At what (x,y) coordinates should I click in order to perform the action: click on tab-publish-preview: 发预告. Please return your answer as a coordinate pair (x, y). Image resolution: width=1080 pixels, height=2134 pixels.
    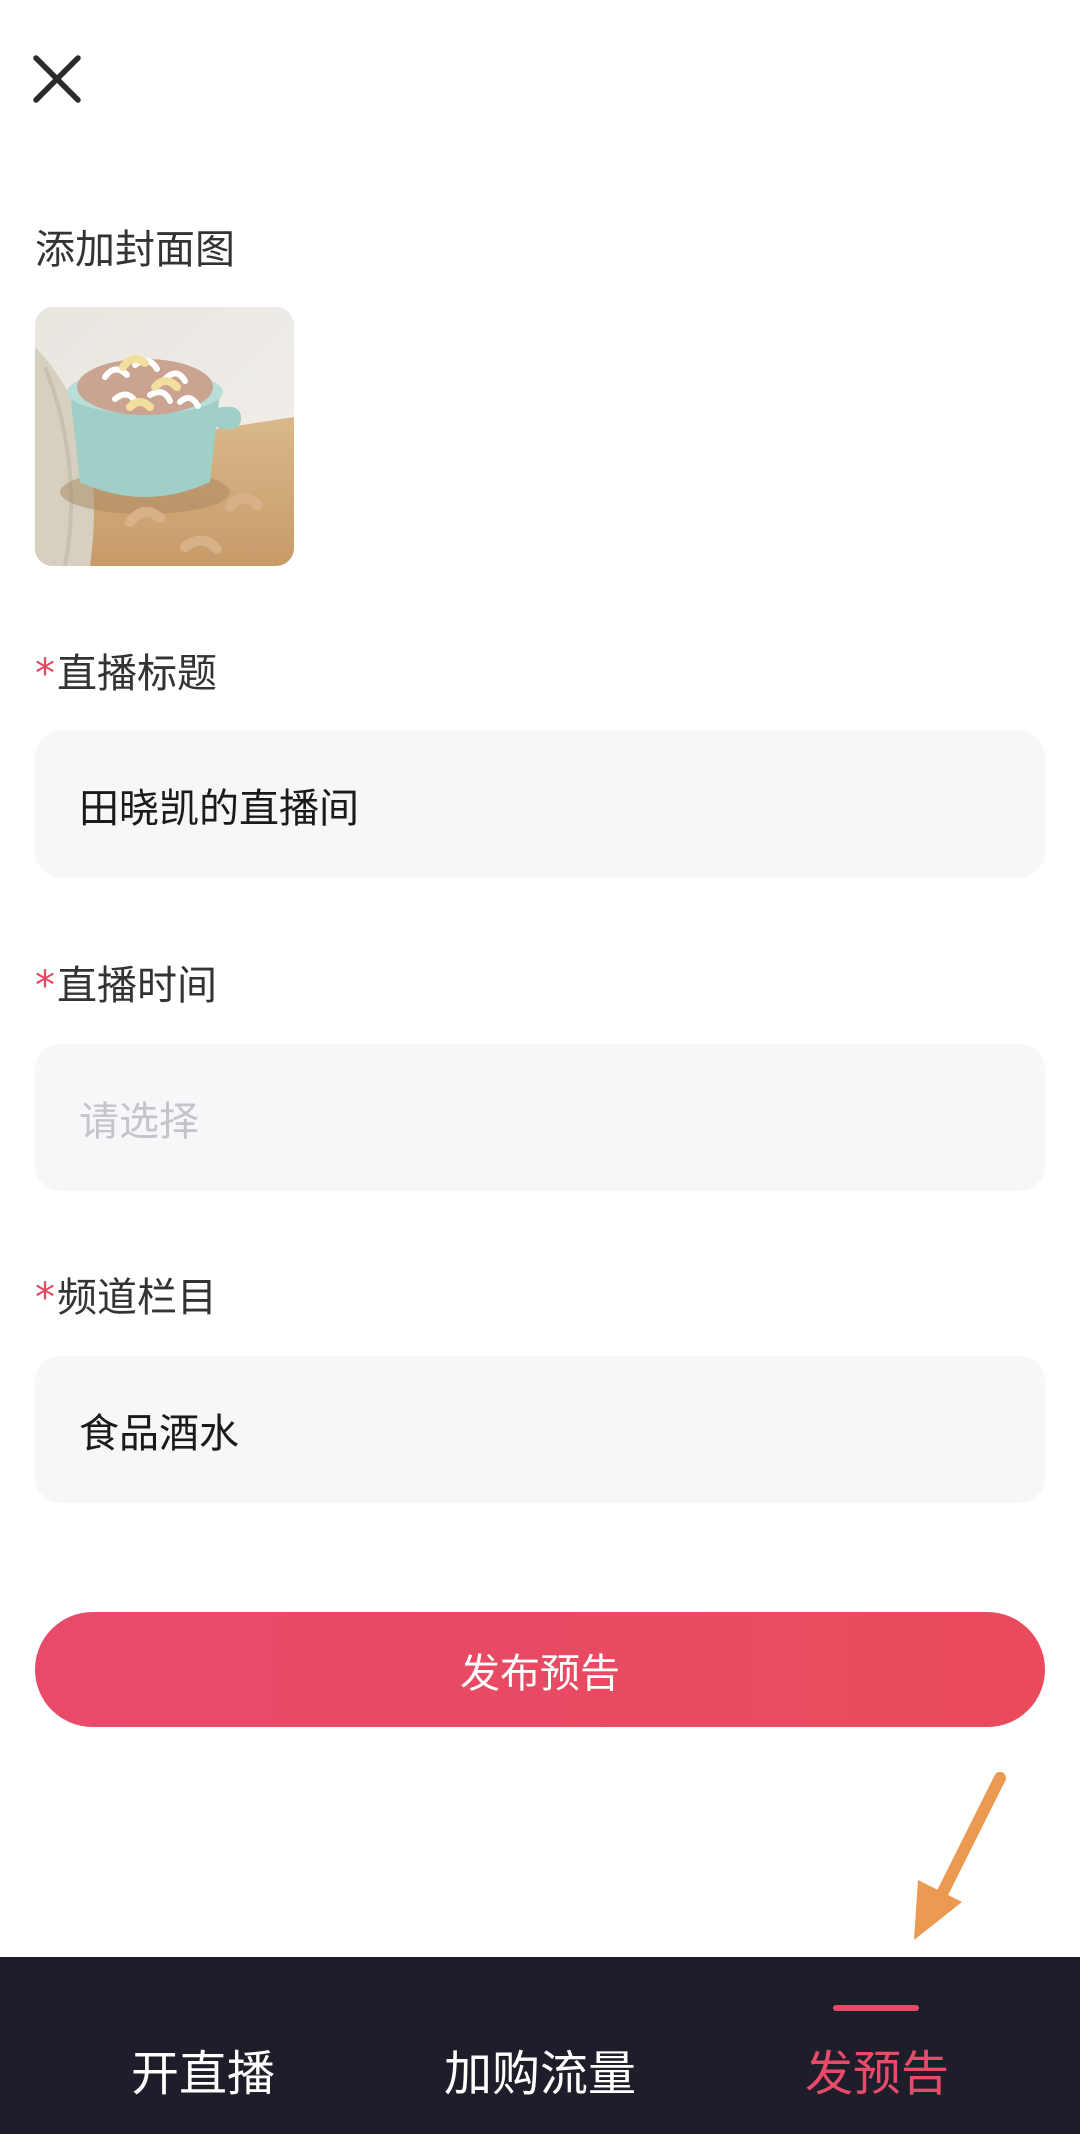
    Looking at the image, I should click on (877, 2069).